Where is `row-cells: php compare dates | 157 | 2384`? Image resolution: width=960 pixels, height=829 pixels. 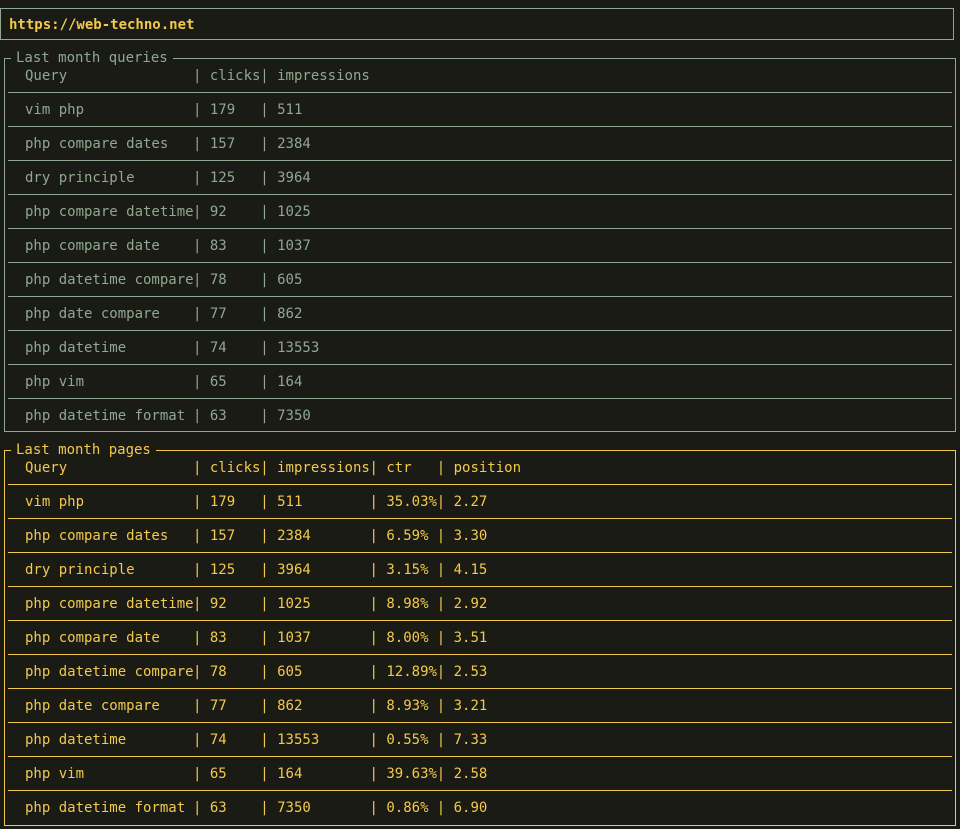
row-cells: php compare dates | 157 | 2384 is located at coordinates (197, 144).